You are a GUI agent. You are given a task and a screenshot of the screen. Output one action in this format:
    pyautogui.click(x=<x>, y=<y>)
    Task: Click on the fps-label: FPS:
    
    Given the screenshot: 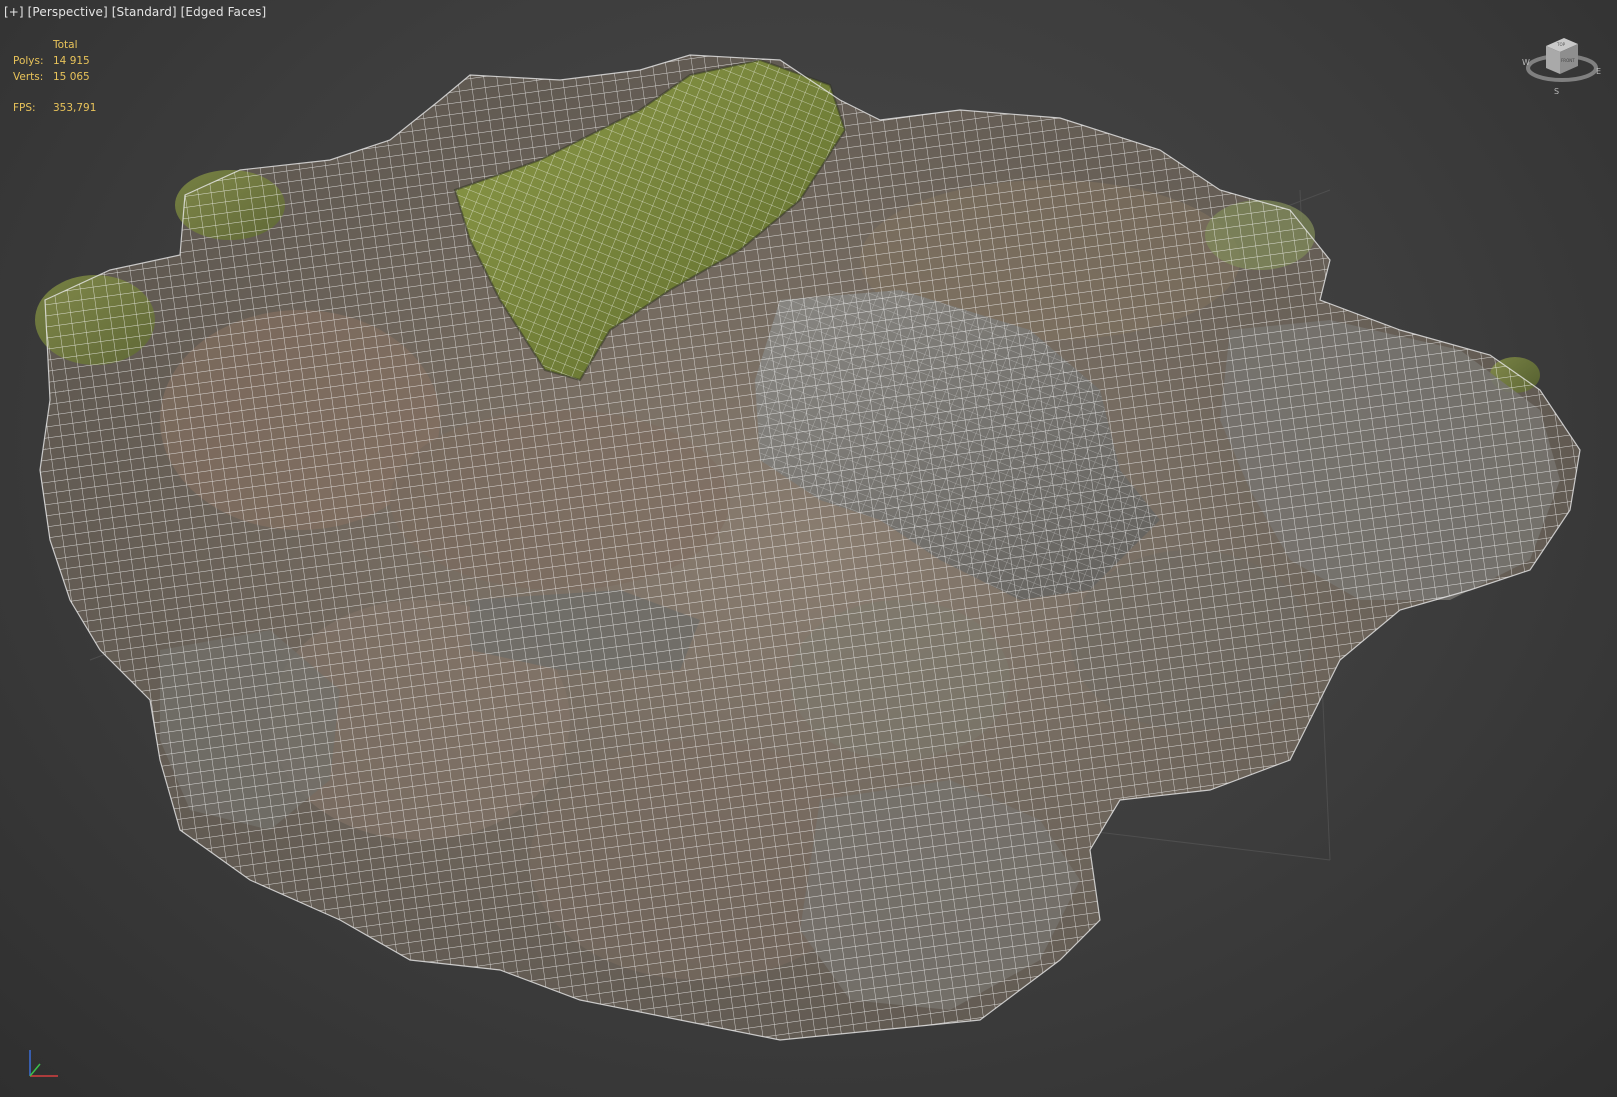 What is the action you would take?
    pyautogui.click(x=24, y=108)
    